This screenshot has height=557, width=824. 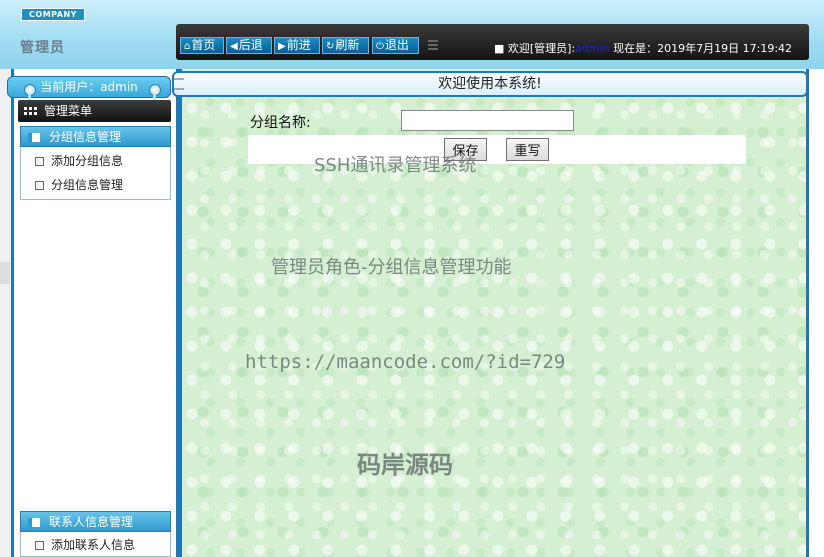 What do you see at coordinates (91, 522) in the screenshot?
I see `group-title: 联系人信息管理` at bounding box center [91, 522].